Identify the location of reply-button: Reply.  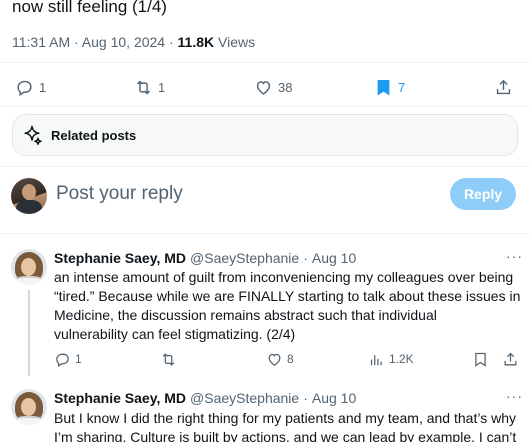
(483, 194).